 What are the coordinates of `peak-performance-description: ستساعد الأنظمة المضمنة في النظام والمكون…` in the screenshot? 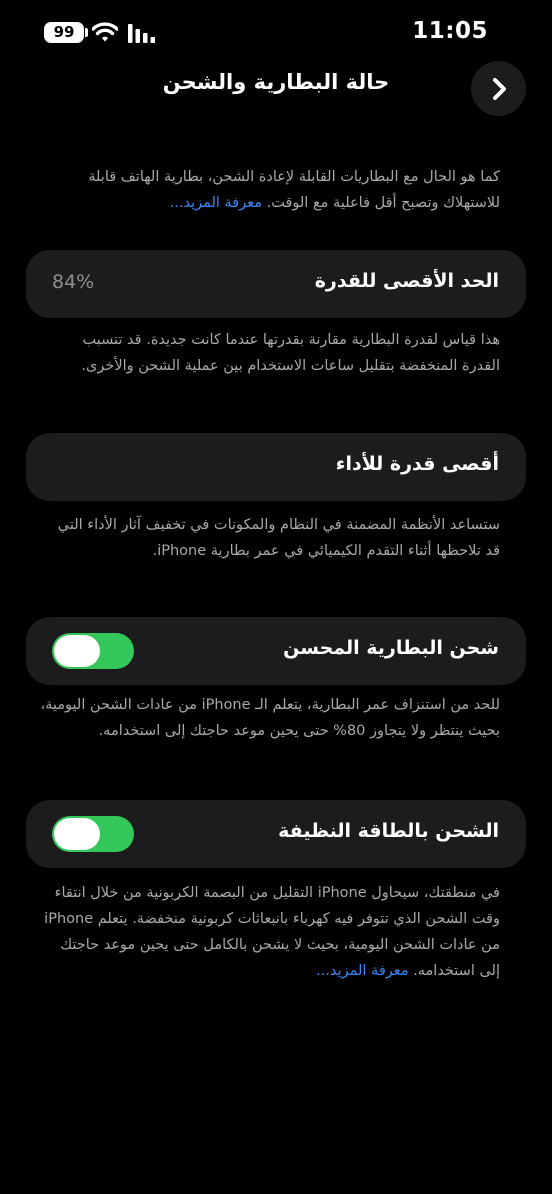 It's located at (278, 538).